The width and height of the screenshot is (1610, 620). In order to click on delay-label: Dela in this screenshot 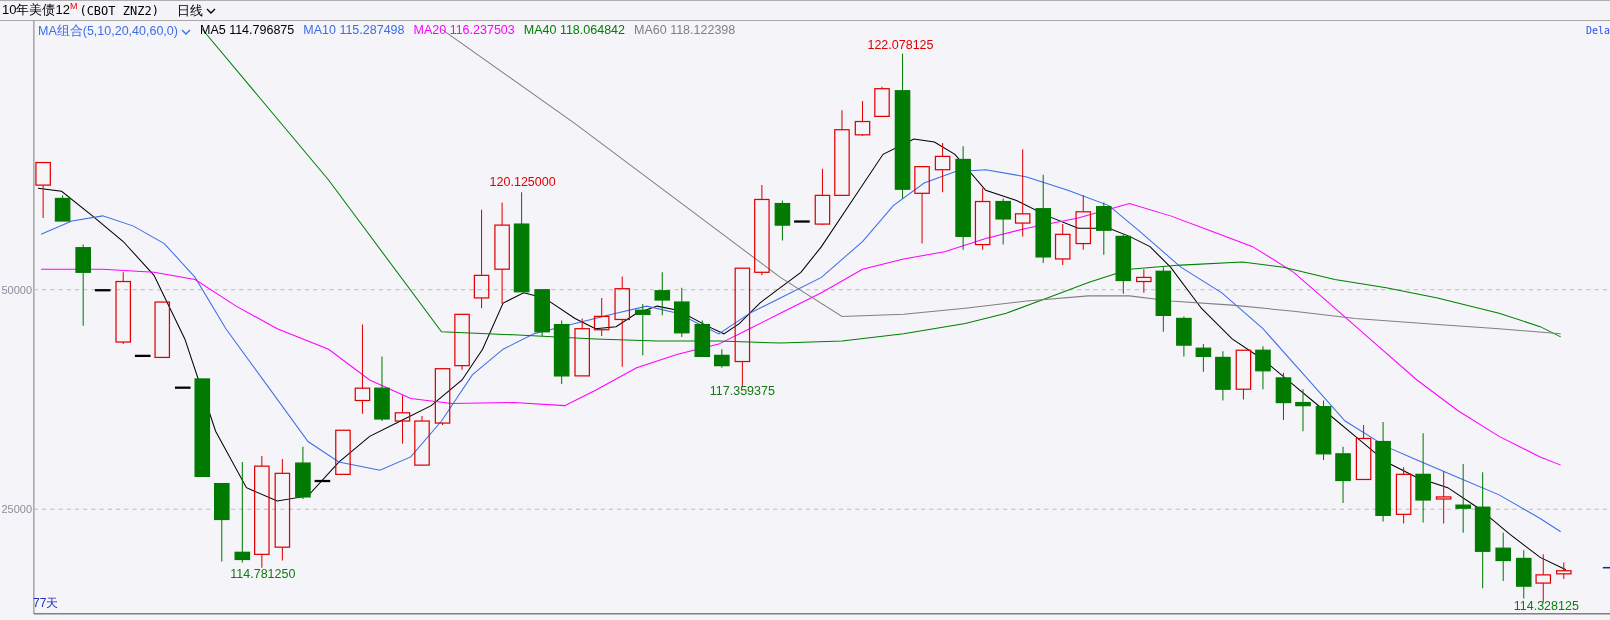, I will do `click(1597, 30)`.